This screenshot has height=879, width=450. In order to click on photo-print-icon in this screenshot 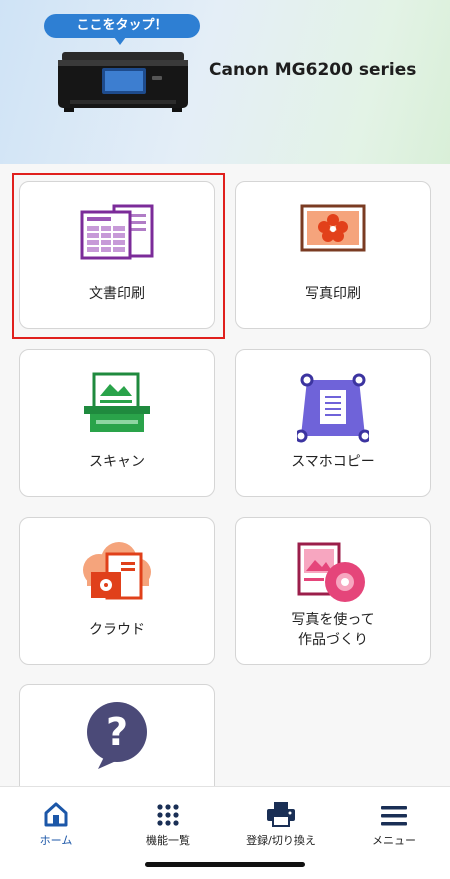, I will do `click(333, 230)`.